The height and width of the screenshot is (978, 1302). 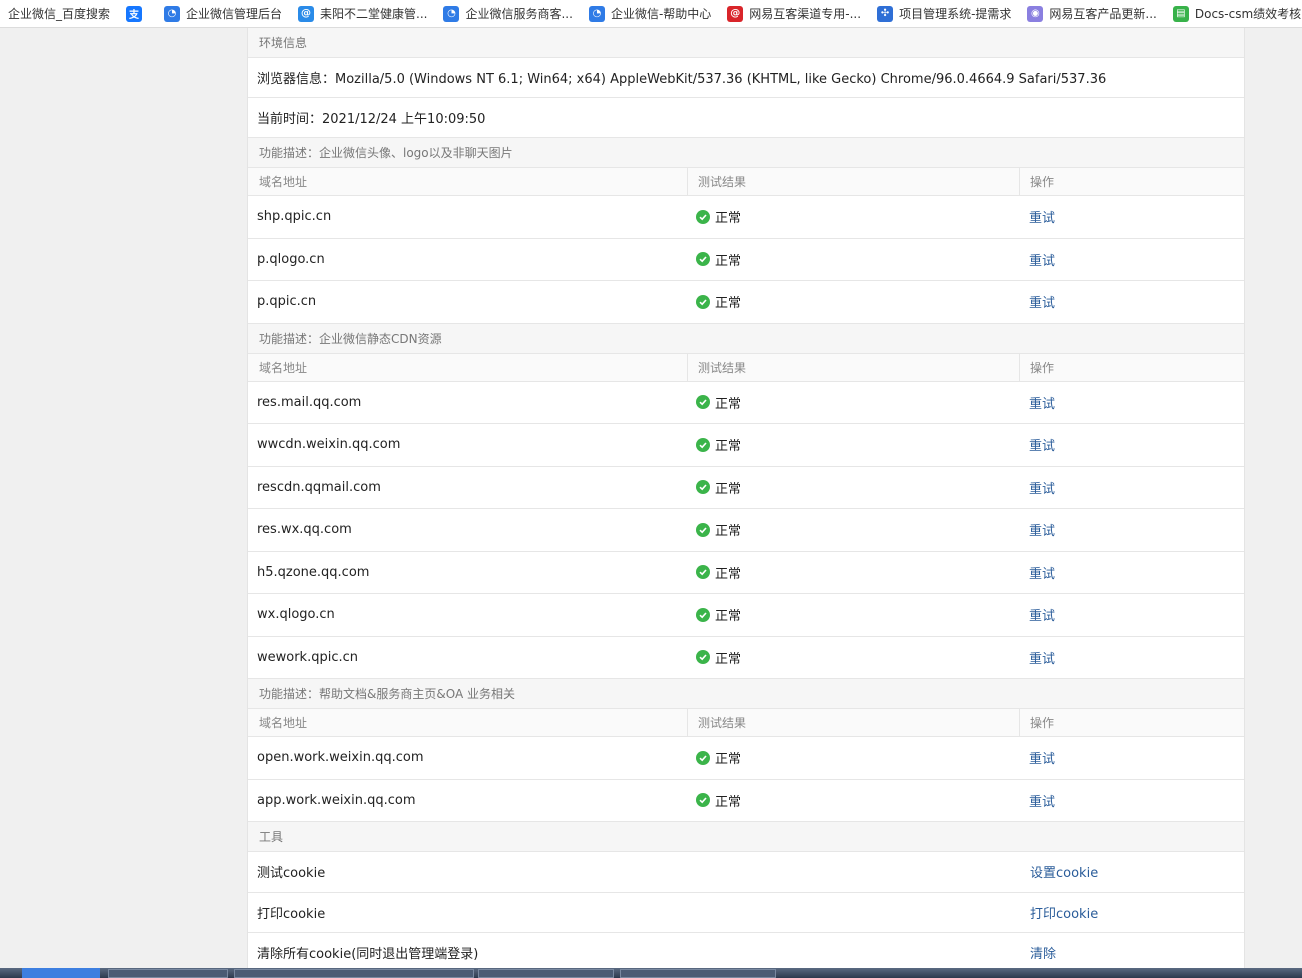 I want to click on table-row: wx.qlogo.cn 正常 重试, so click(x=746, y=615).